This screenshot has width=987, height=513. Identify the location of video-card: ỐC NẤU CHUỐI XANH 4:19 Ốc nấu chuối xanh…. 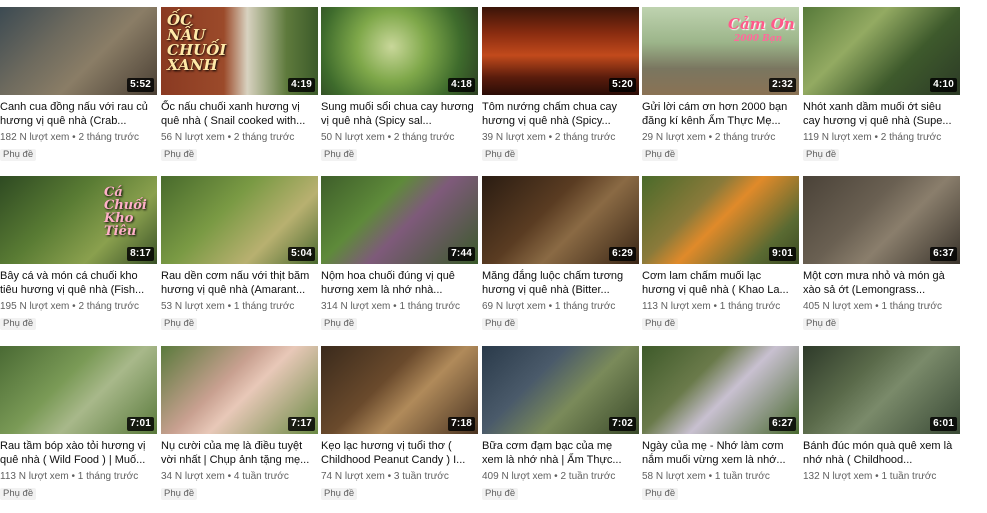
(239, 88).